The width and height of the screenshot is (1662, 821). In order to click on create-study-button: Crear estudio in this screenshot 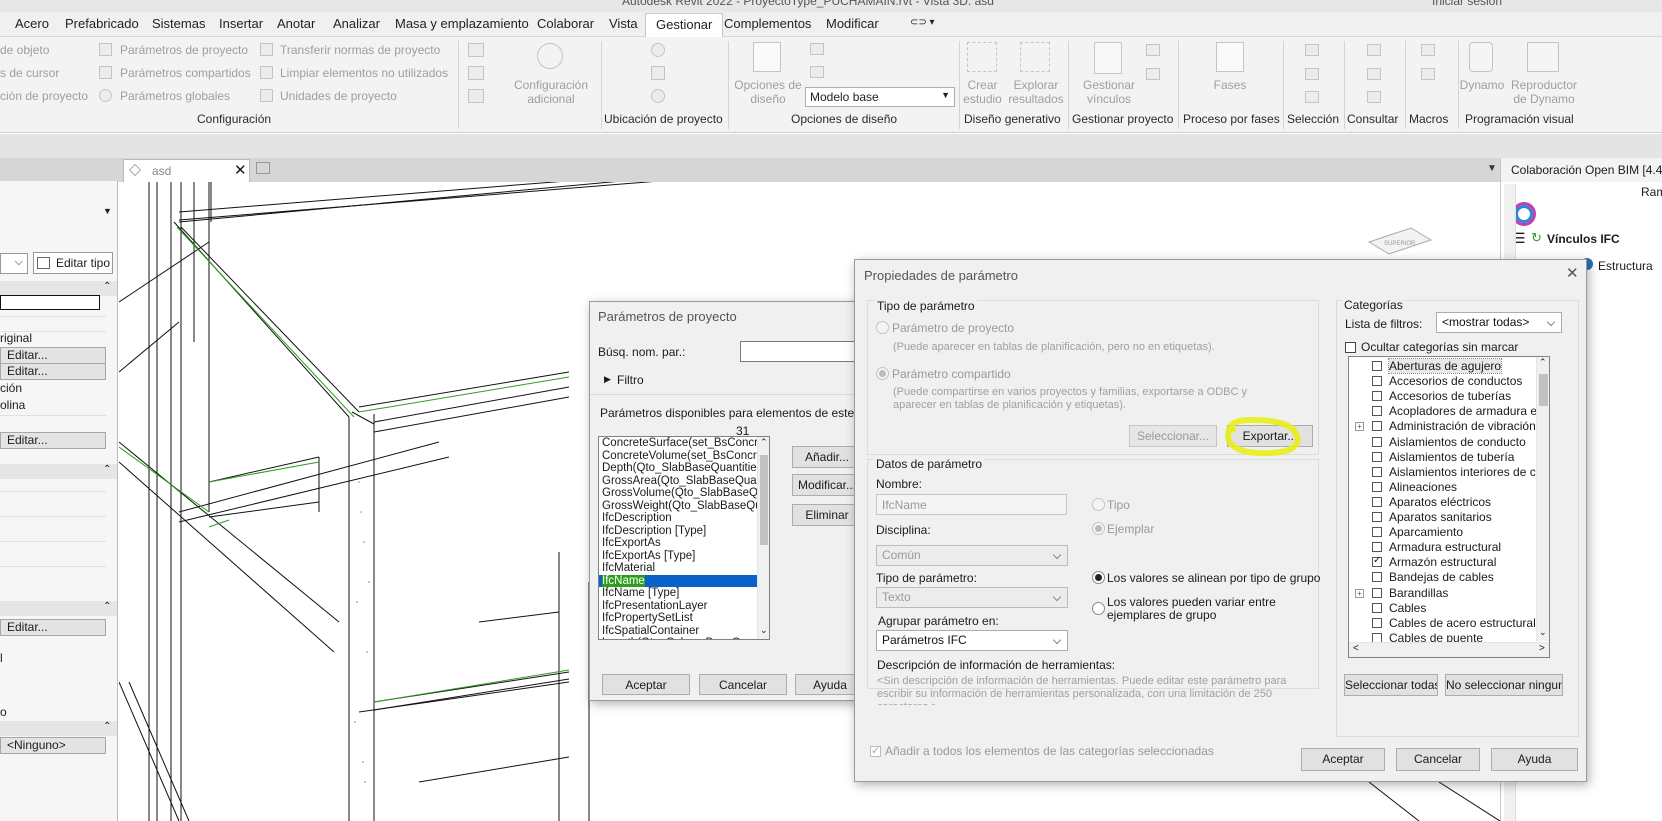, I will do `click(982, 92)`.